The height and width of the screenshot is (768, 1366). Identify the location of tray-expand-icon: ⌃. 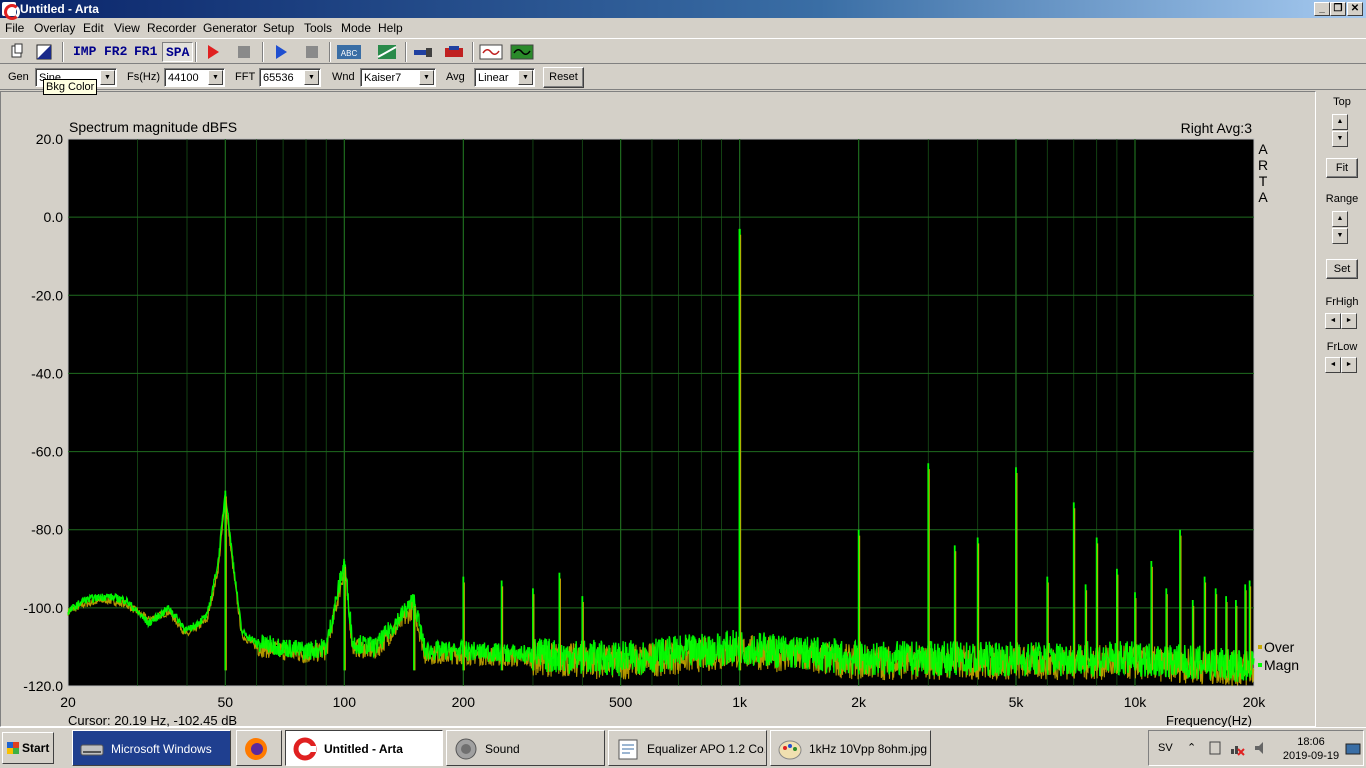
(1191, 747).